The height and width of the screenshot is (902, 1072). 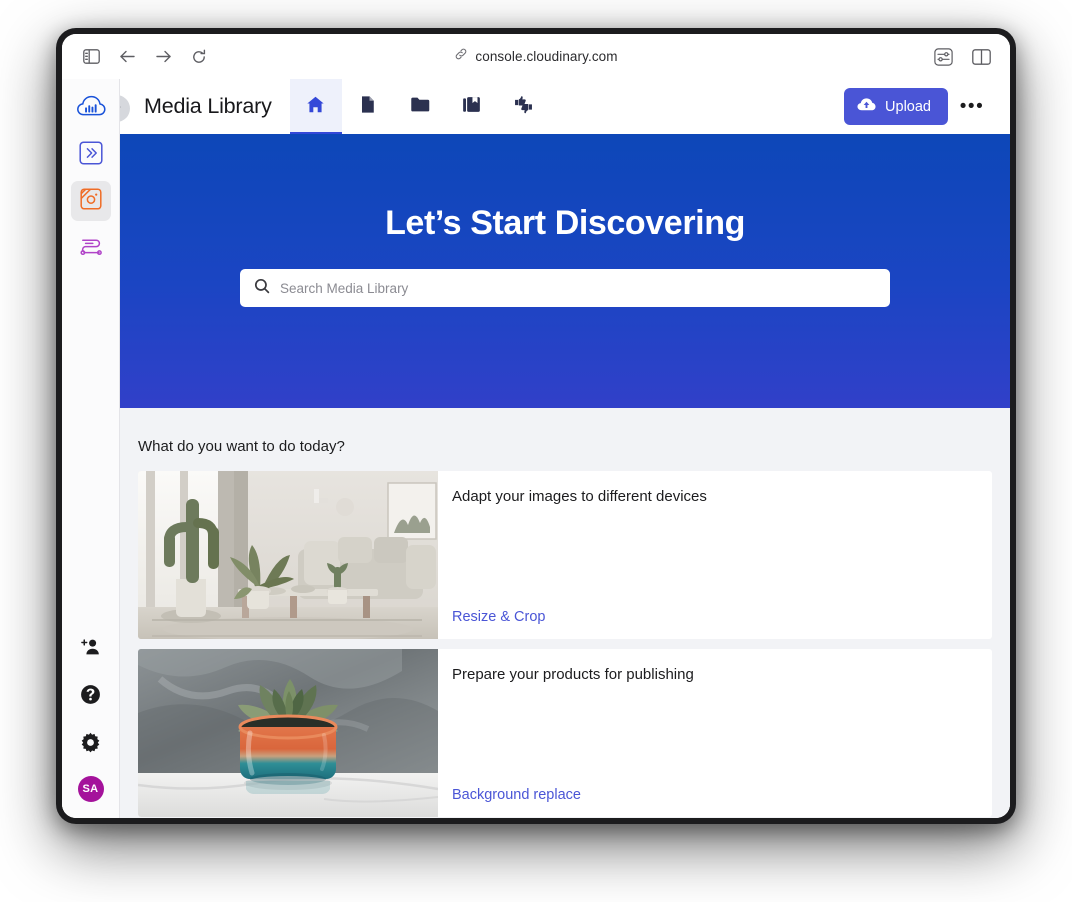 I want to click on hero-title: Let’s Start Discovering, so click(x=565, y=223).